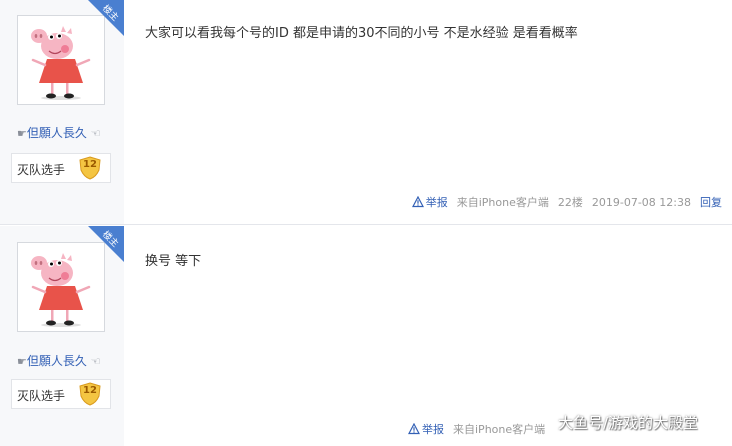 This screenshot has height=446, width=732. I want to click on post-time: 2019-07-08 12:38, so click(641, 202).